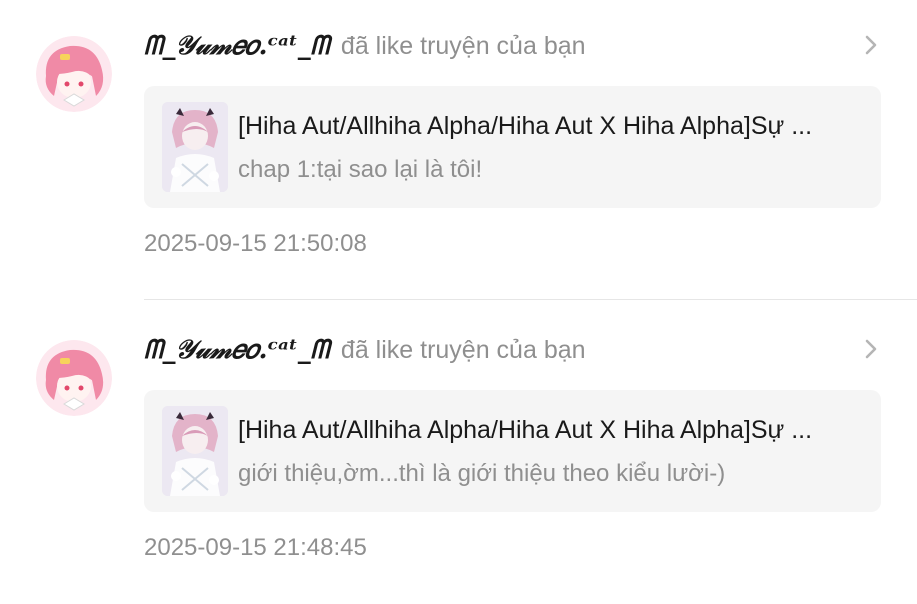 This screenshot has width=917, height=604. I want to click on divider, so click(530, 299).